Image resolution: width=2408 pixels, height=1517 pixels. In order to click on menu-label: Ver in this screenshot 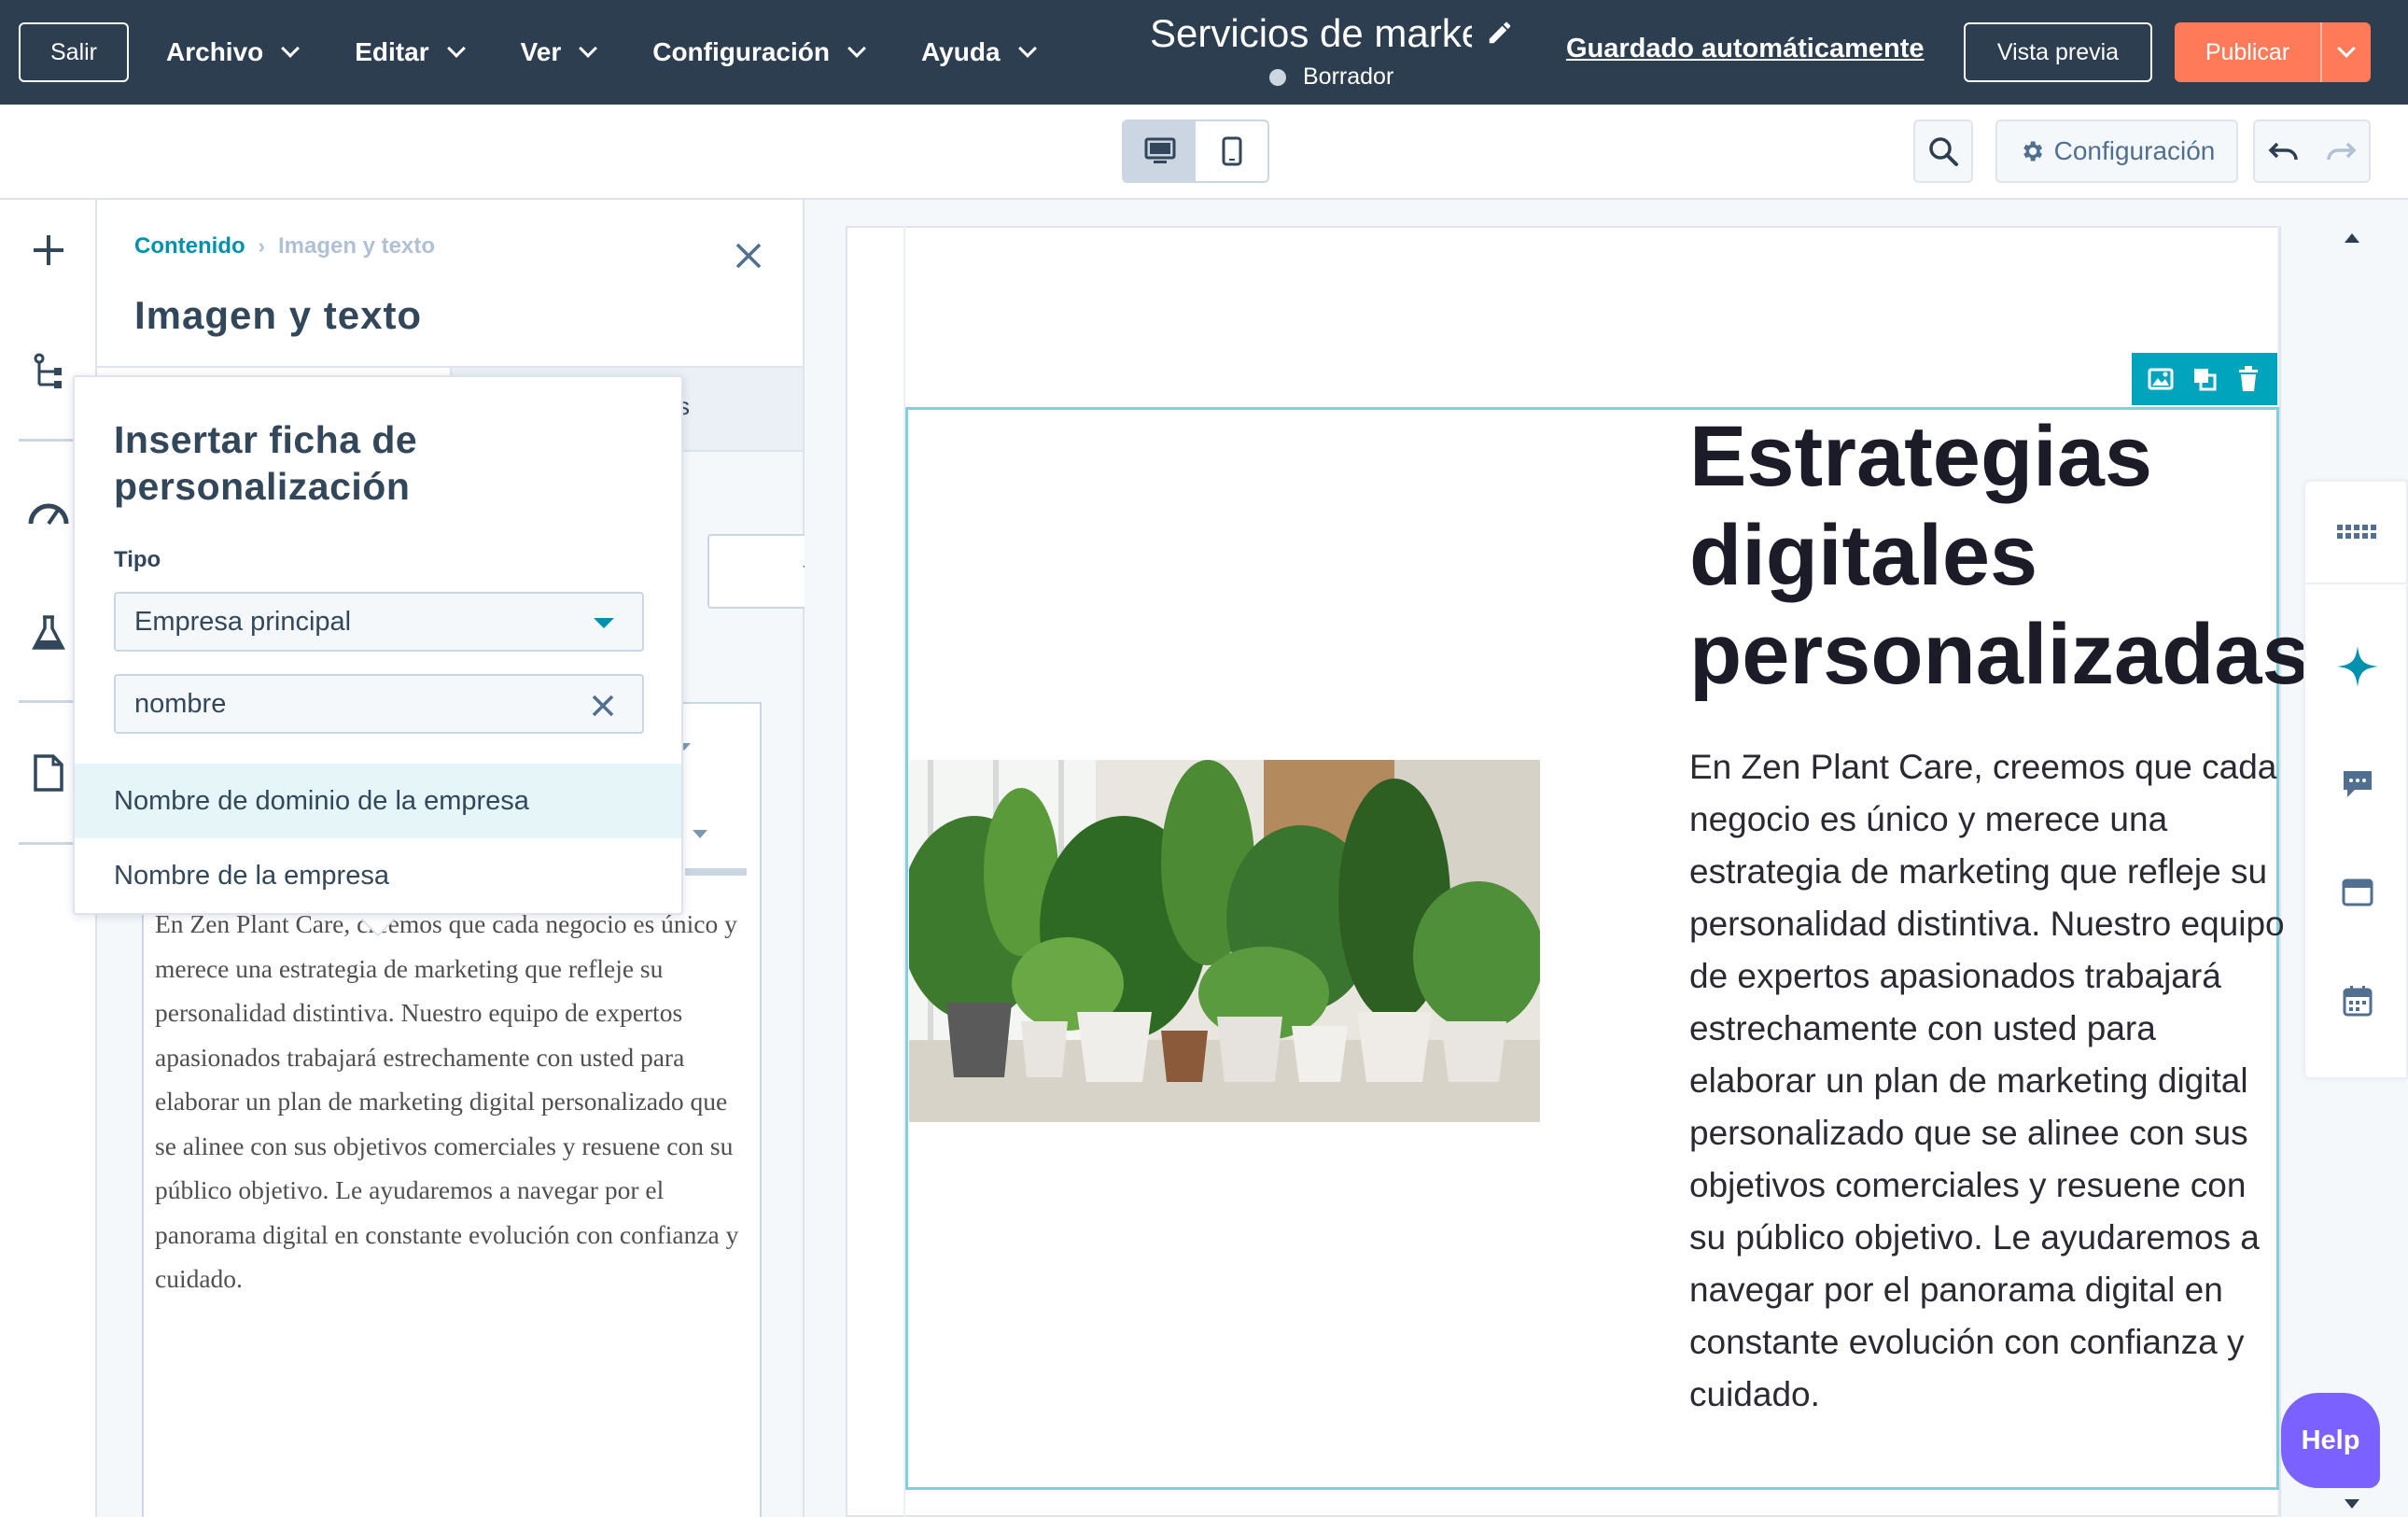, I will do `click(541, 51)`.